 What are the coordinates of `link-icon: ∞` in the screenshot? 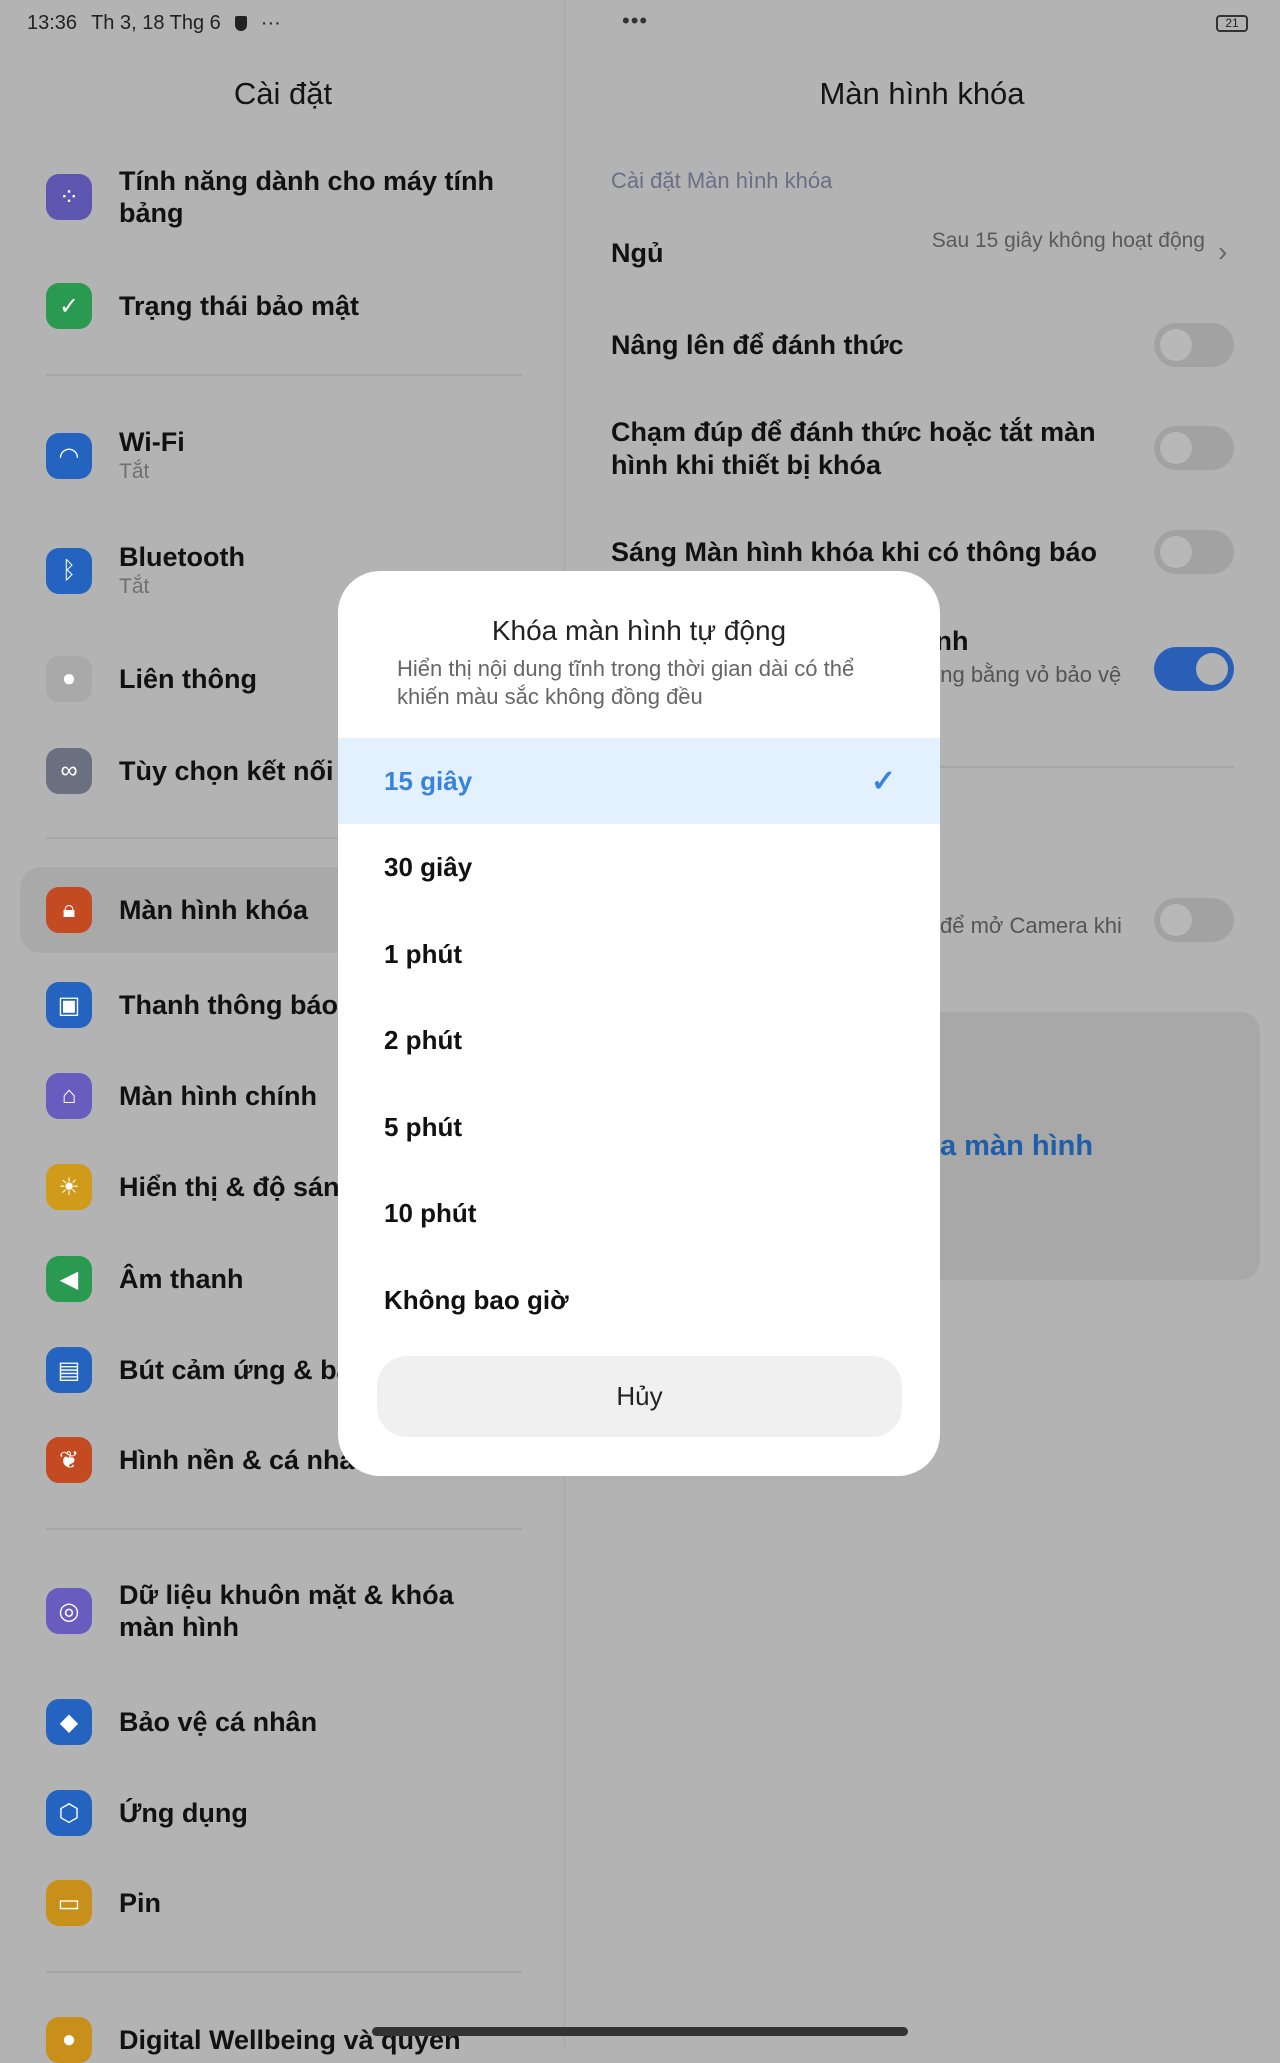 It's located at (69, 771).